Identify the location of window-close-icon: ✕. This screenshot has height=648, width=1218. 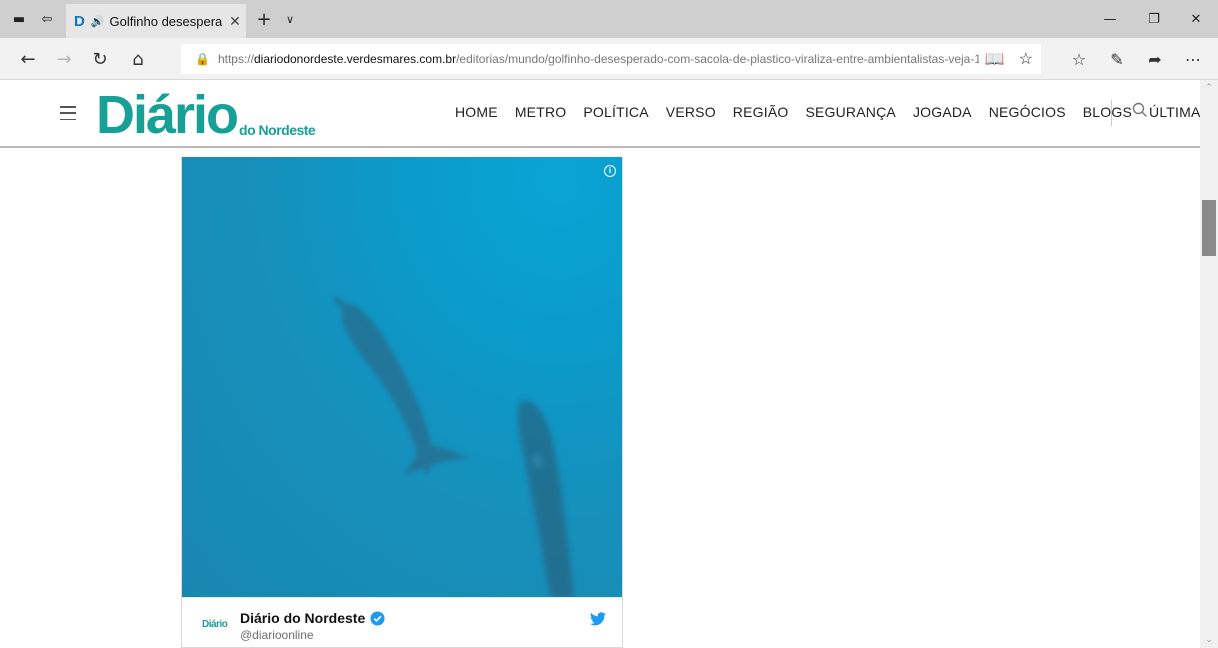
(1196, 19).